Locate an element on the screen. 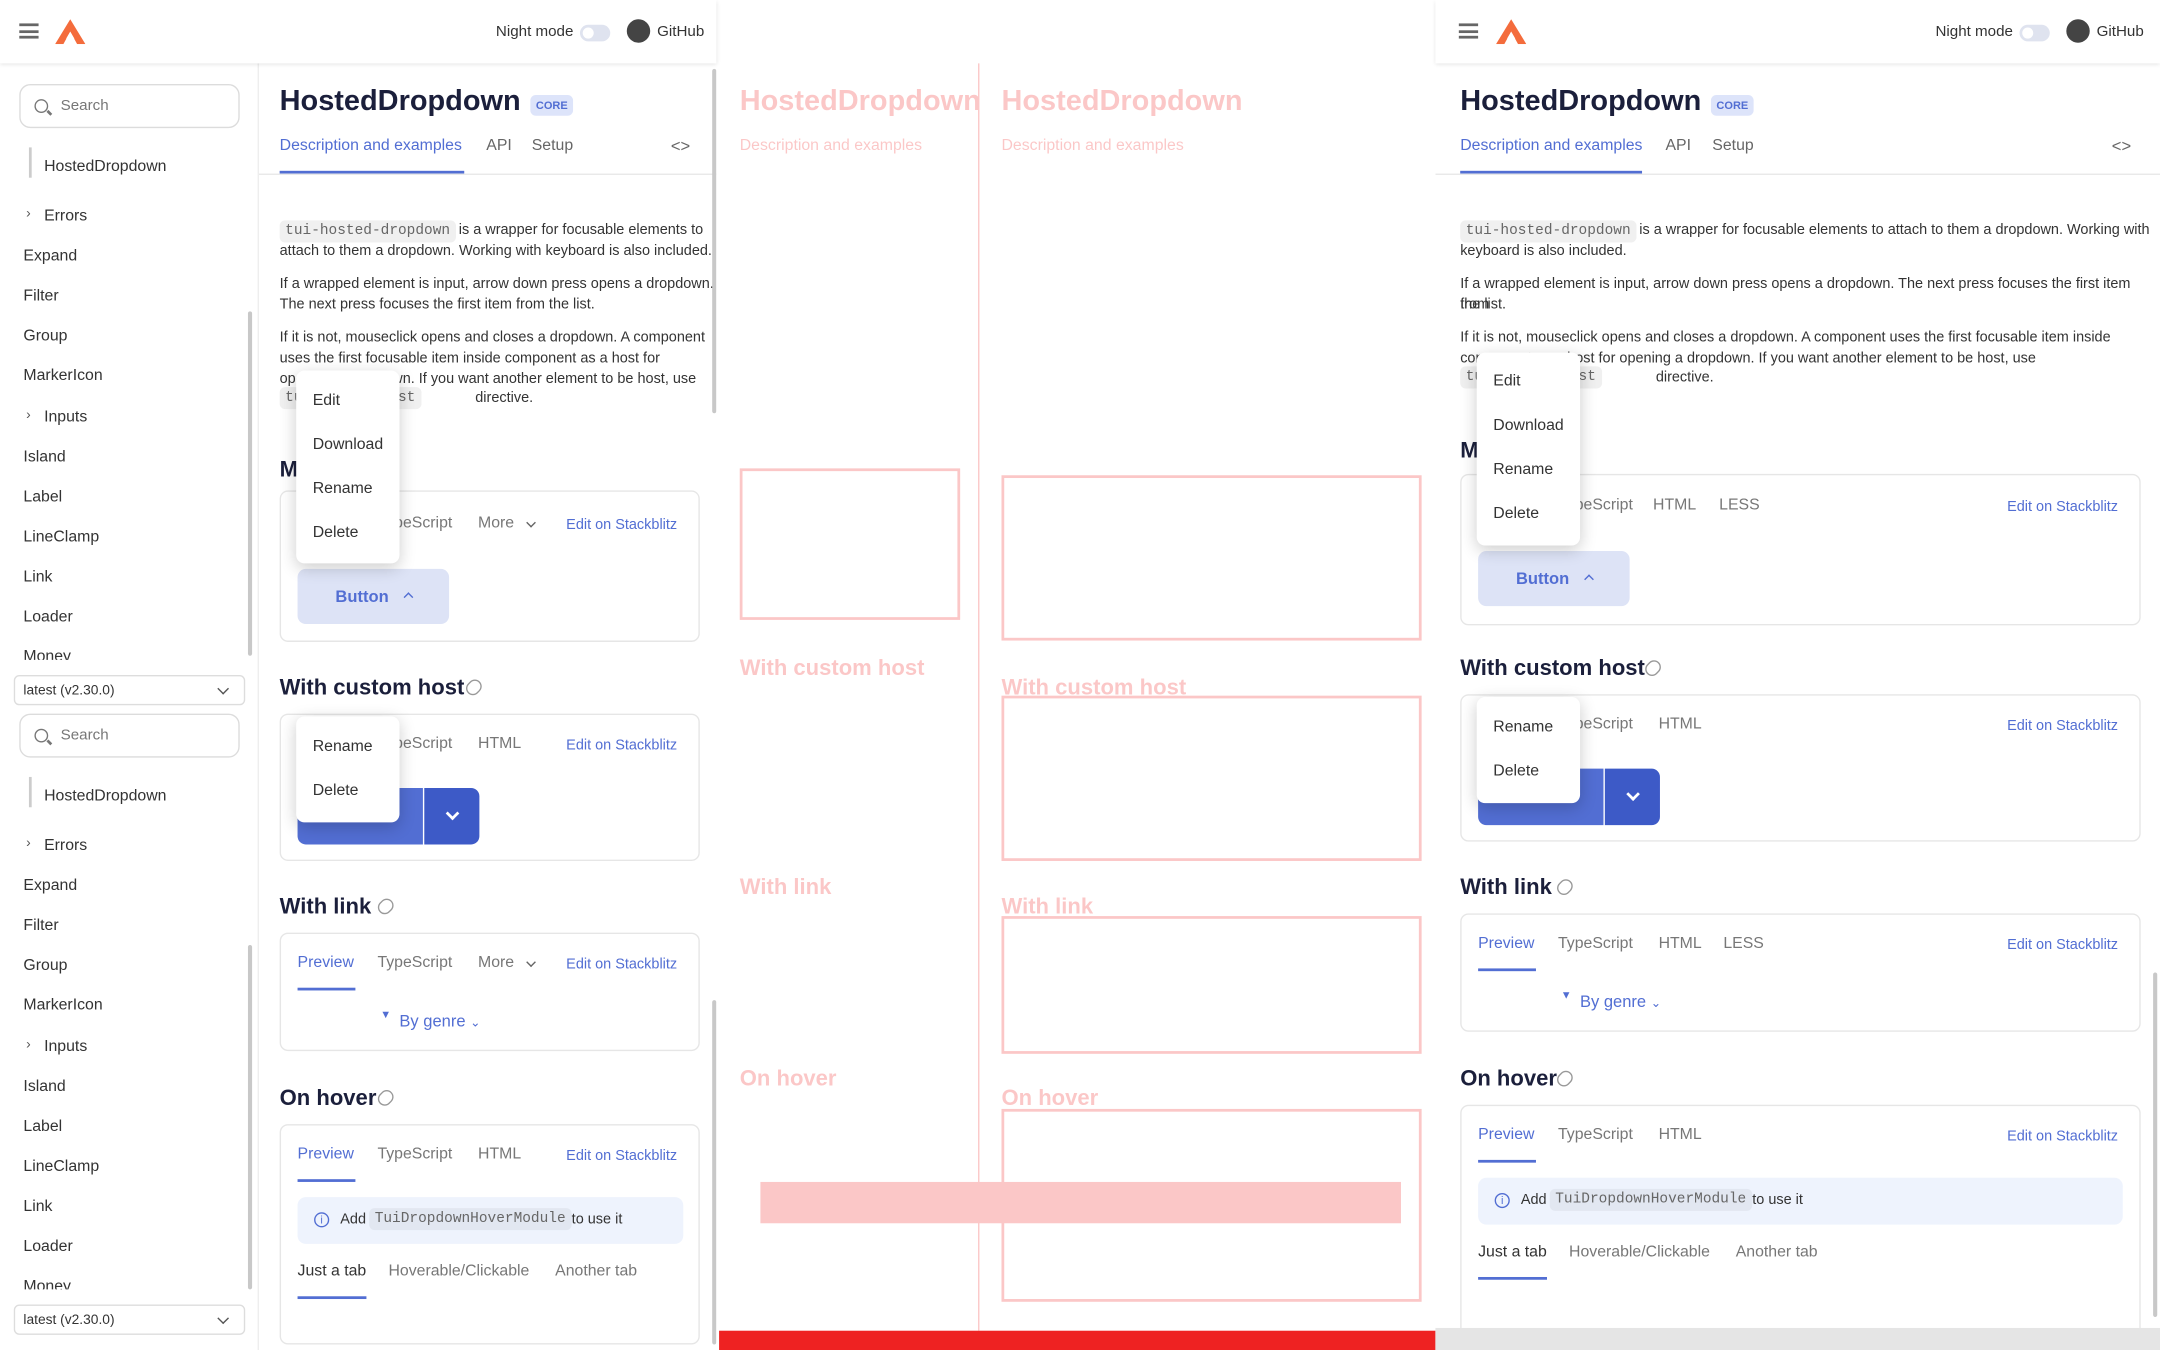 Image resolution: width=2160 pixels, height=1350 pixels. code-toggle-icon: <> is located at coordinates (680, 145).